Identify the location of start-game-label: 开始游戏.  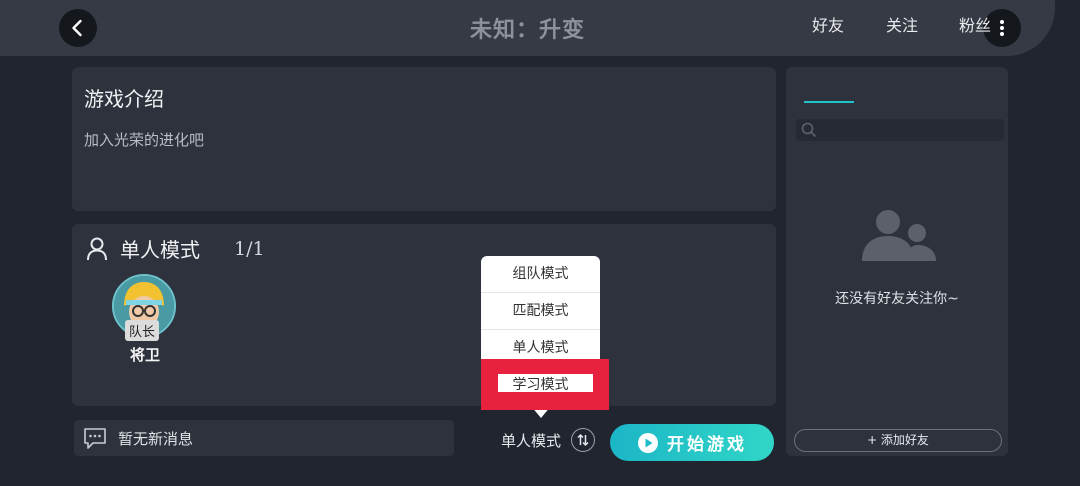
(707, 445).